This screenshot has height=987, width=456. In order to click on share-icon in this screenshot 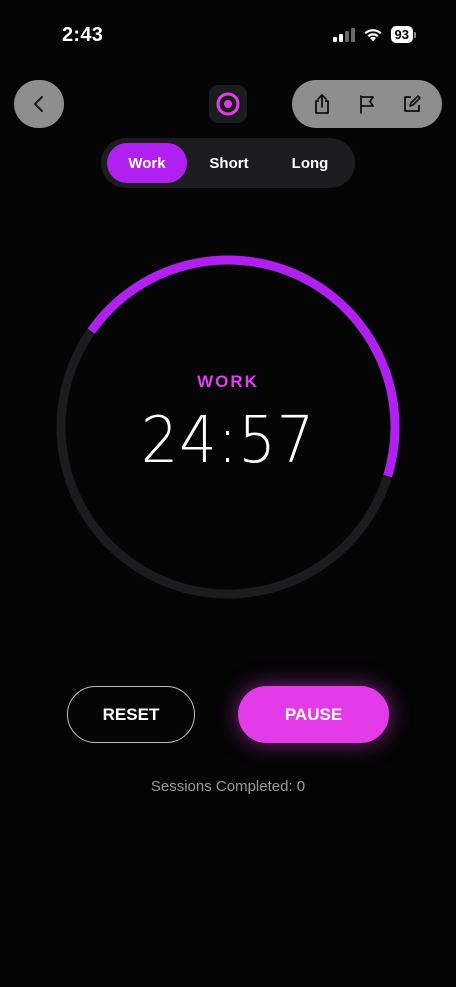, I will do `click(322, 104)`.